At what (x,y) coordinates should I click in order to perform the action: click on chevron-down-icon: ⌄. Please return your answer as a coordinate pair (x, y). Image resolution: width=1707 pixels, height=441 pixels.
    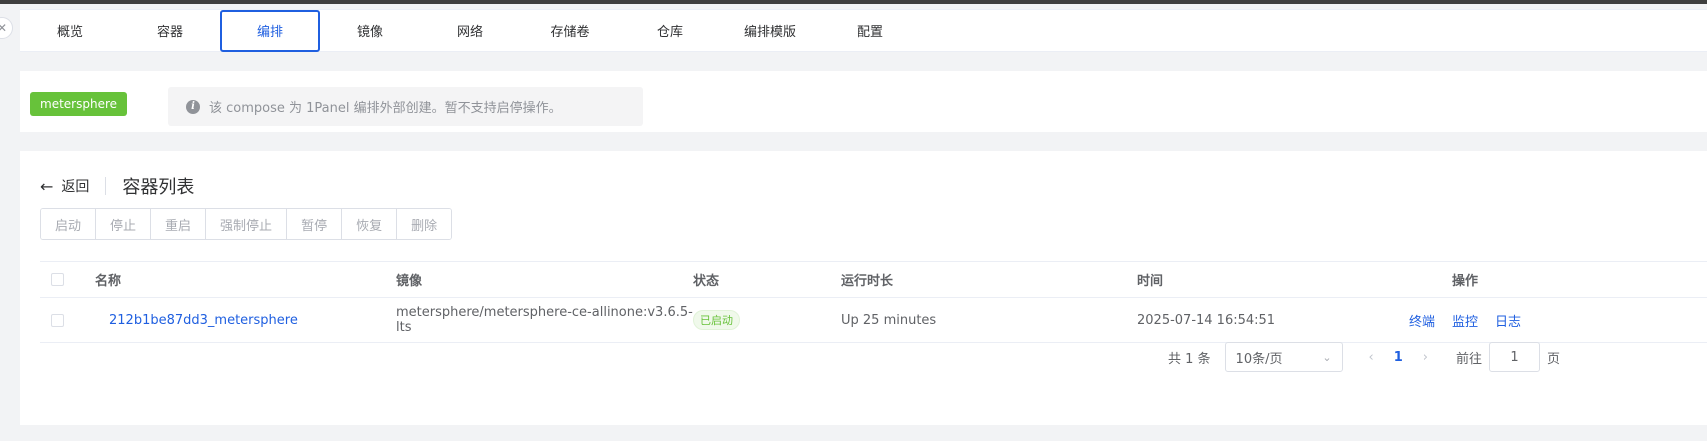
    Looking at the image, I should click on (1327, 357).